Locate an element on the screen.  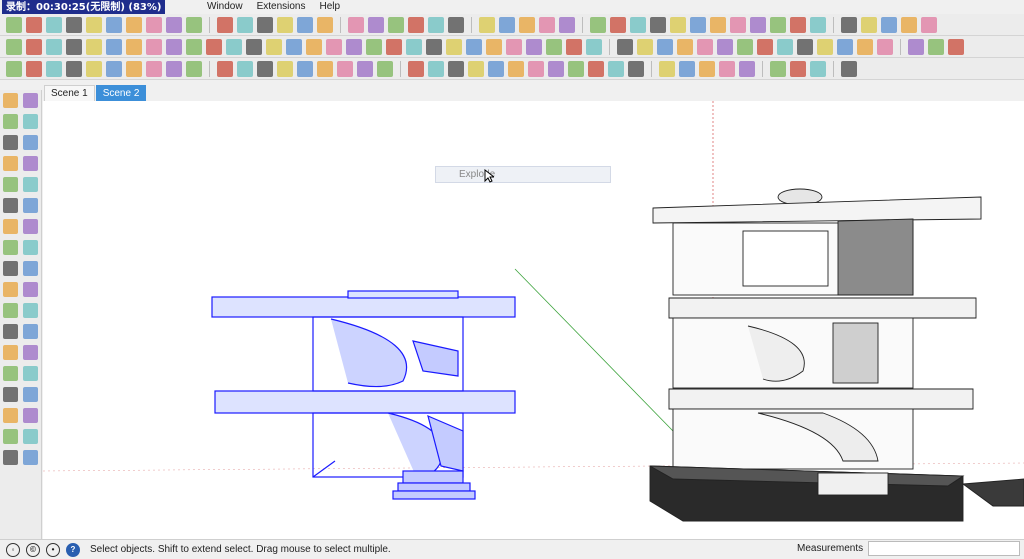
tab-scene-2: Scene 2 is located at coordinates (121, 93).